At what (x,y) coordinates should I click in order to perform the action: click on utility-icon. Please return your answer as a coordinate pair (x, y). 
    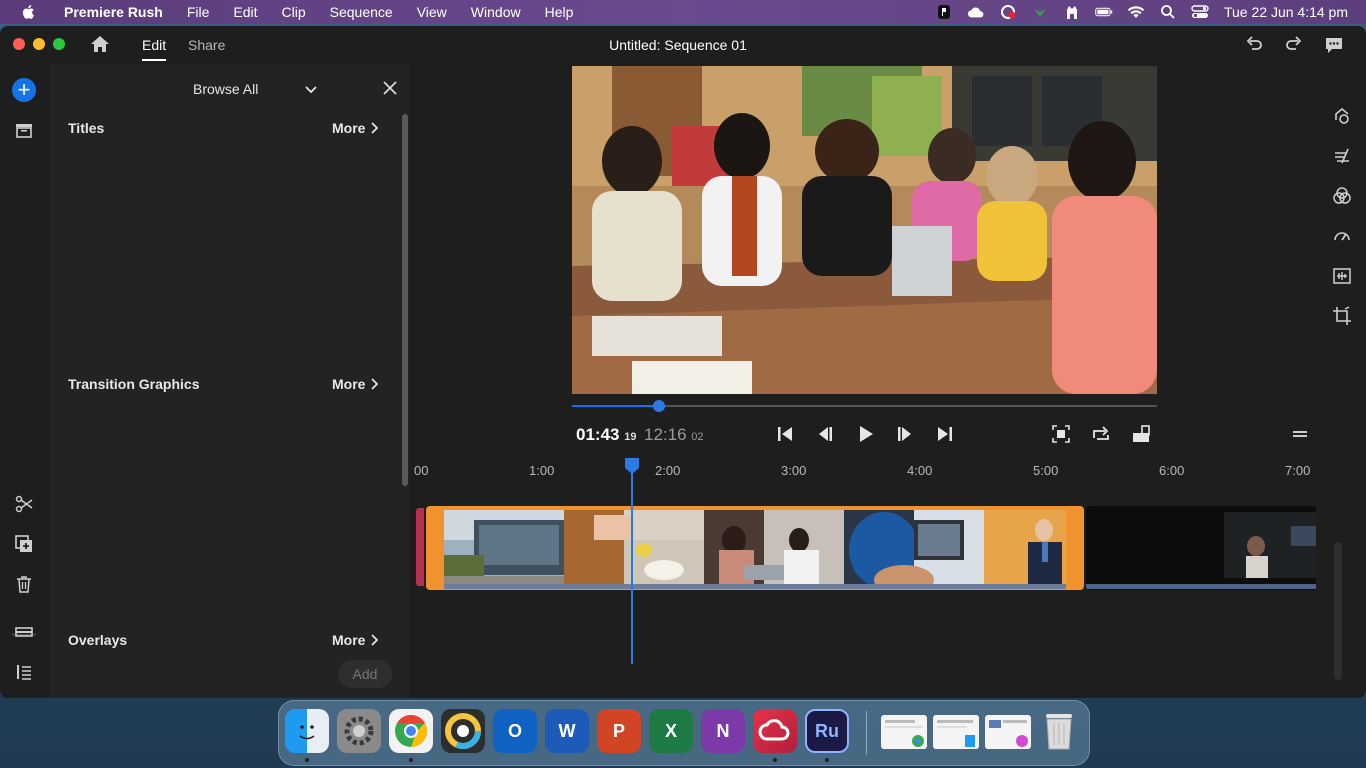
    Looking at the image, I should click on (1072, 12).